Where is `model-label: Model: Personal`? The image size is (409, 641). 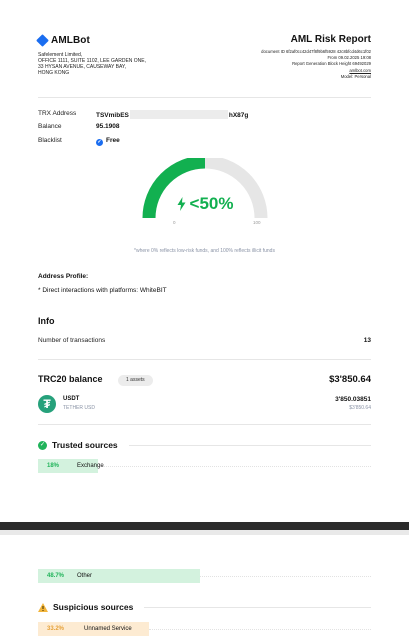
model-label: Model: Personal is located at coordinates (355, 76).